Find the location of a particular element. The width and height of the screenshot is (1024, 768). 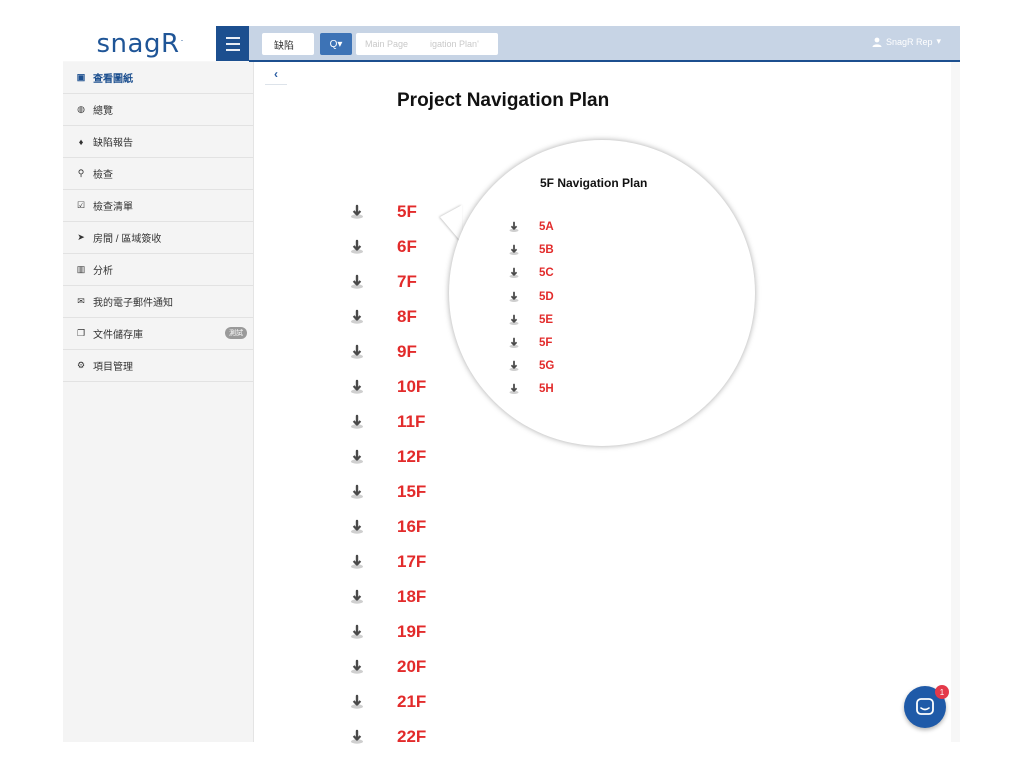

send-icon: ➤ is located at coordinates (81, 237).